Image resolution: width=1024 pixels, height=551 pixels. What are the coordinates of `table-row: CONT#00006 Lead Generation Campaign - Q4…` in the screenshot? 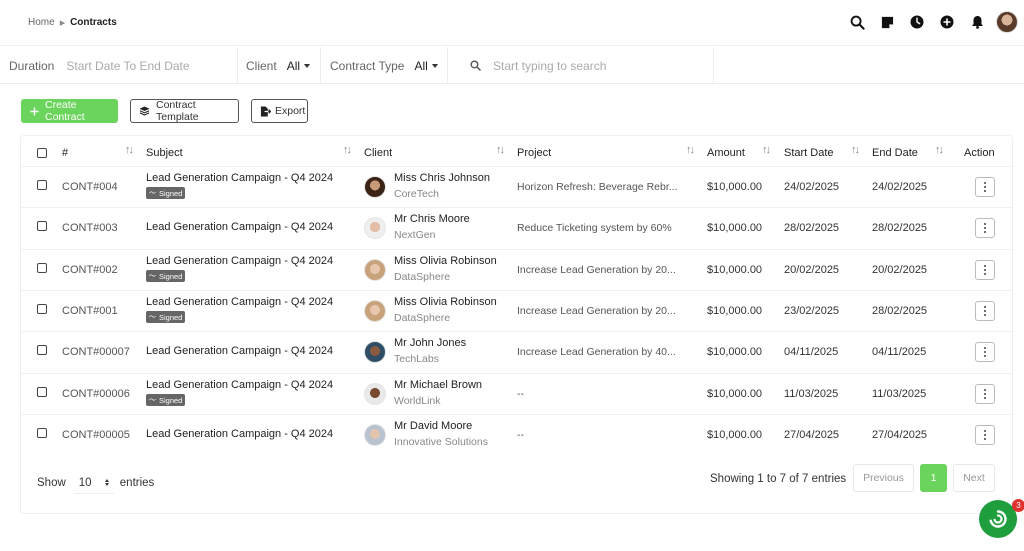 It's located at (516, 393).